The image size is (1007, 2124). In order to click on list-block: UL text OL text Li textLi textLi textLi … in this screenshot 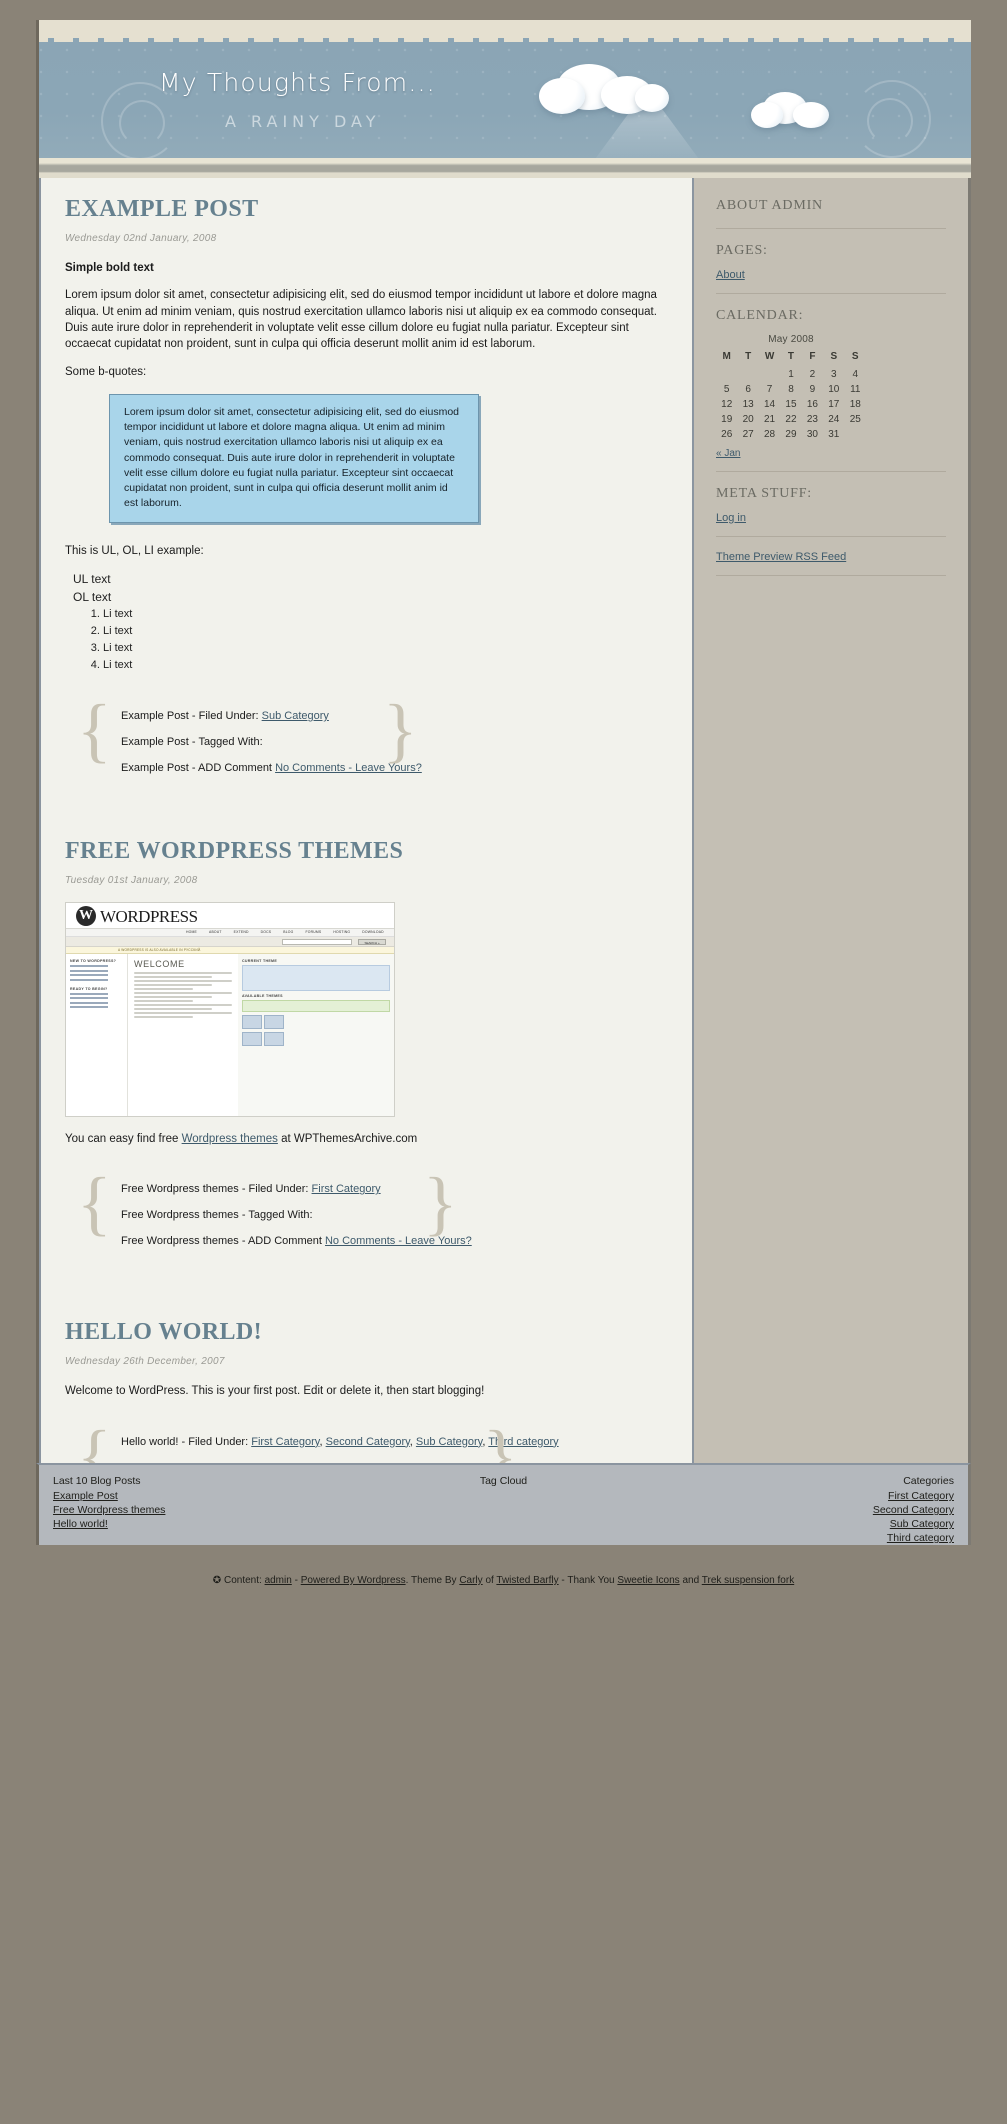, I will do `click(366, 622)`.